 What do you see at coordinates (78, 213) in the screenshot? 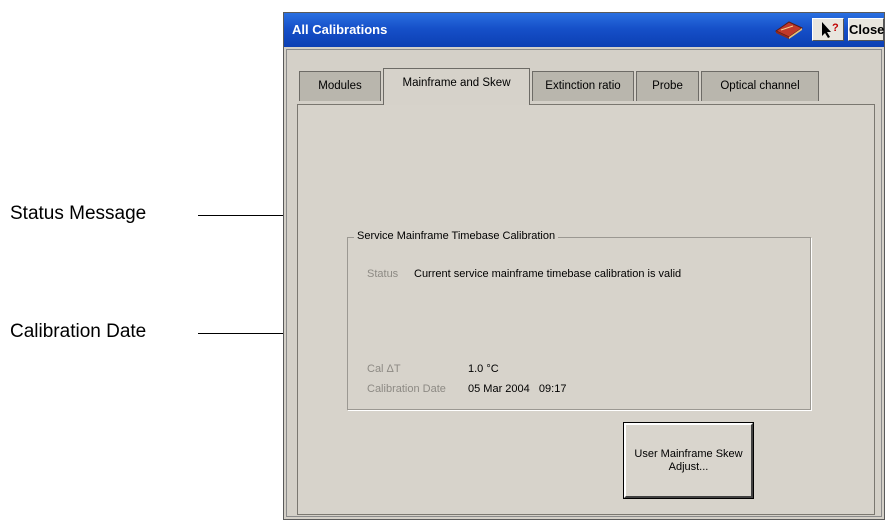
I see `status-message-callout: Status Message` at bounding box center [78, 213].